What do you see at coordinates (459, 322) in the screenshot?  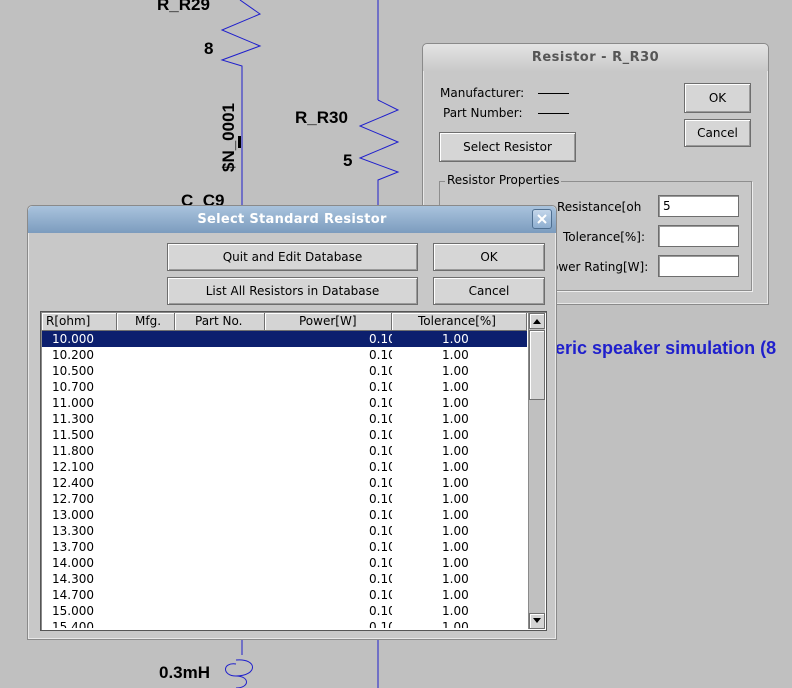 I see `column-header-tolerance: Tolerance[%]` at bounding box center [459, 322].